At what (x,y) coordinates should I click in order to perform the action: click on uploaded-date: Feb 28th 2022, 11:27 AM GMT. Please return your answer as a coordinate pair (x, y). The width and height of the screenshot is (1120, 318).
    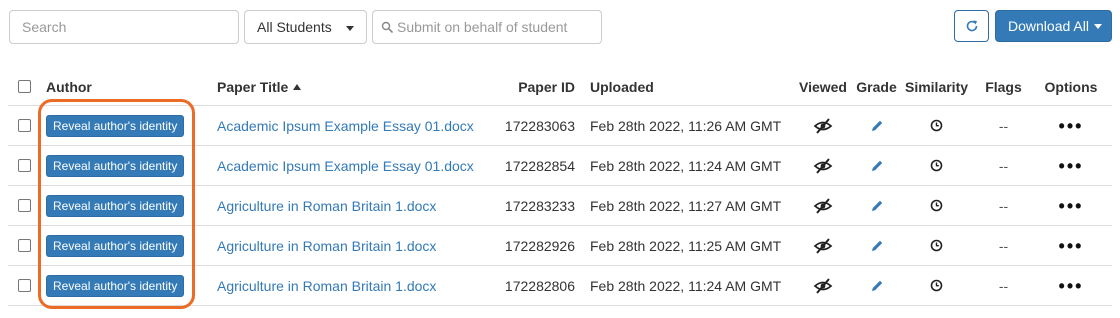
    Looking at the image, I should click on (686, 205).